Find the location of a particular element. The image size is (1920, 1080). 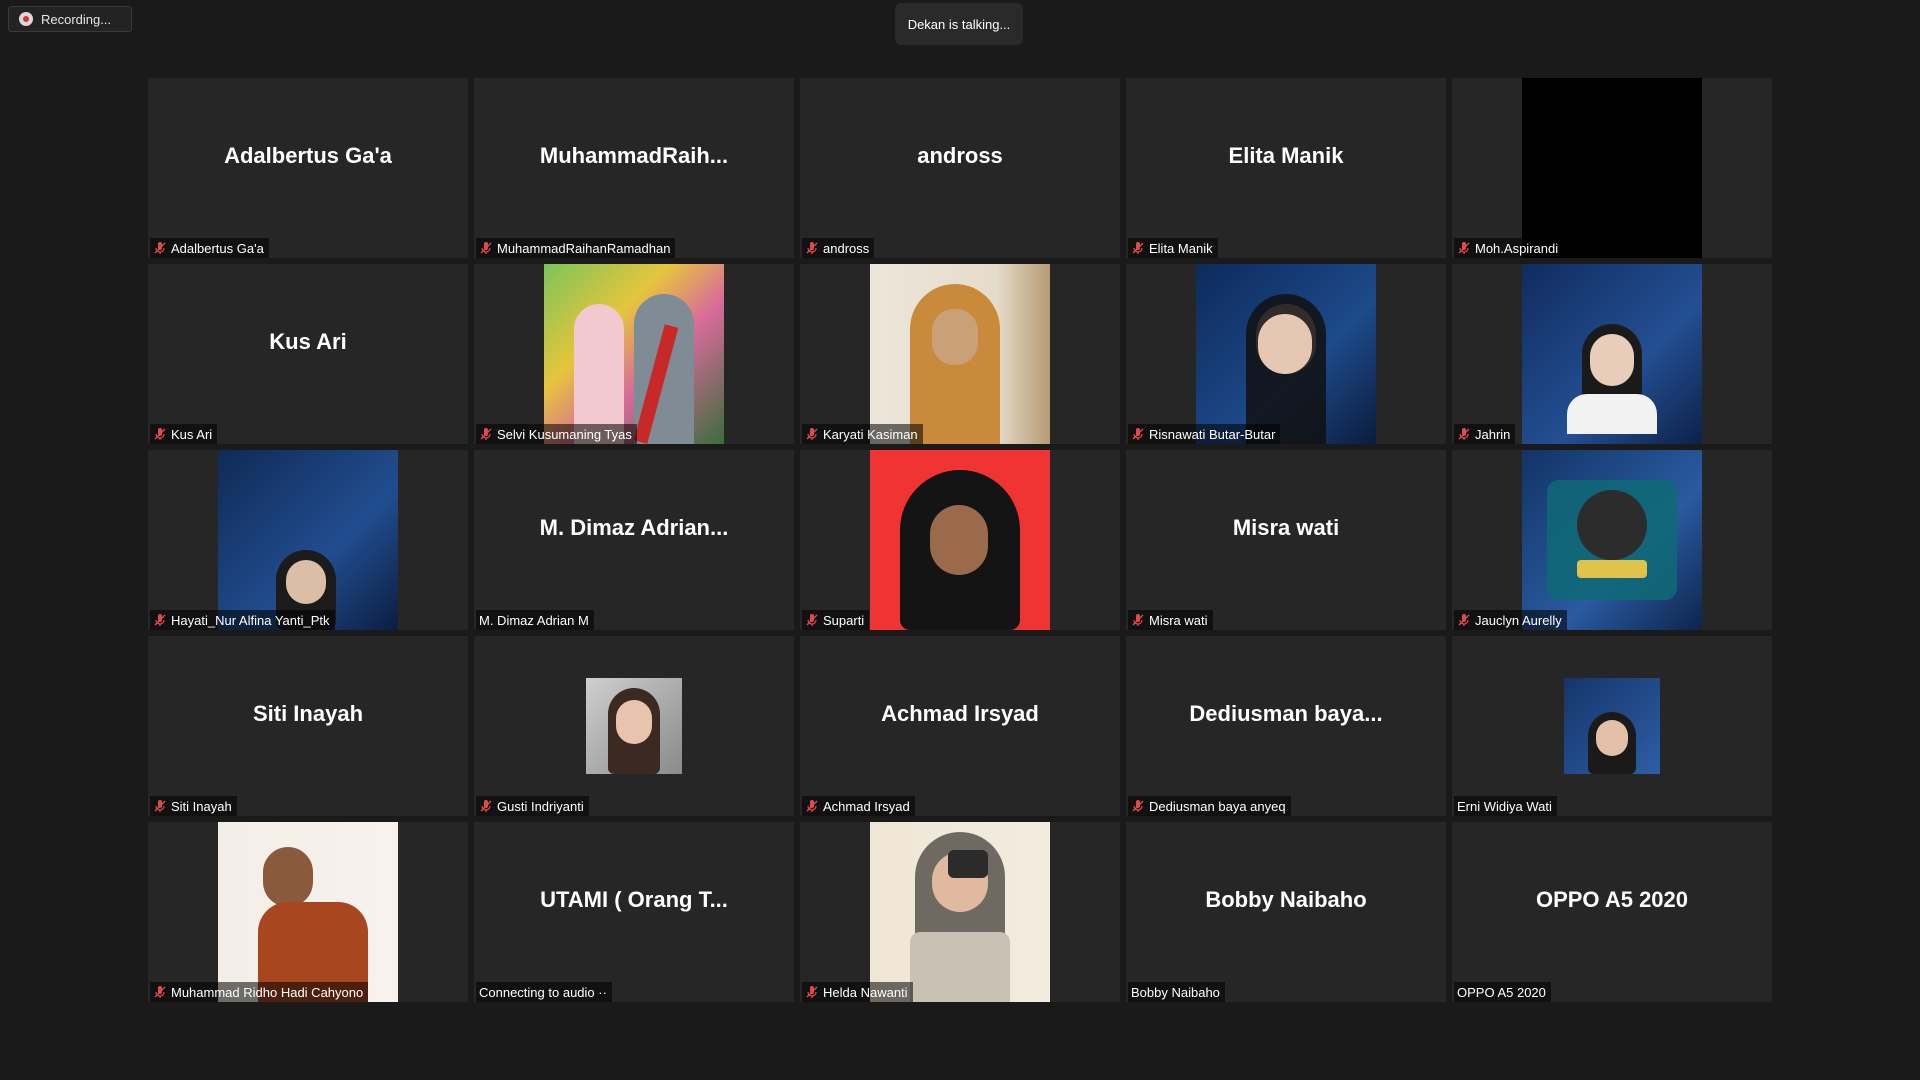

participant-name: Misra wati is located at coordinates (1178, 620).